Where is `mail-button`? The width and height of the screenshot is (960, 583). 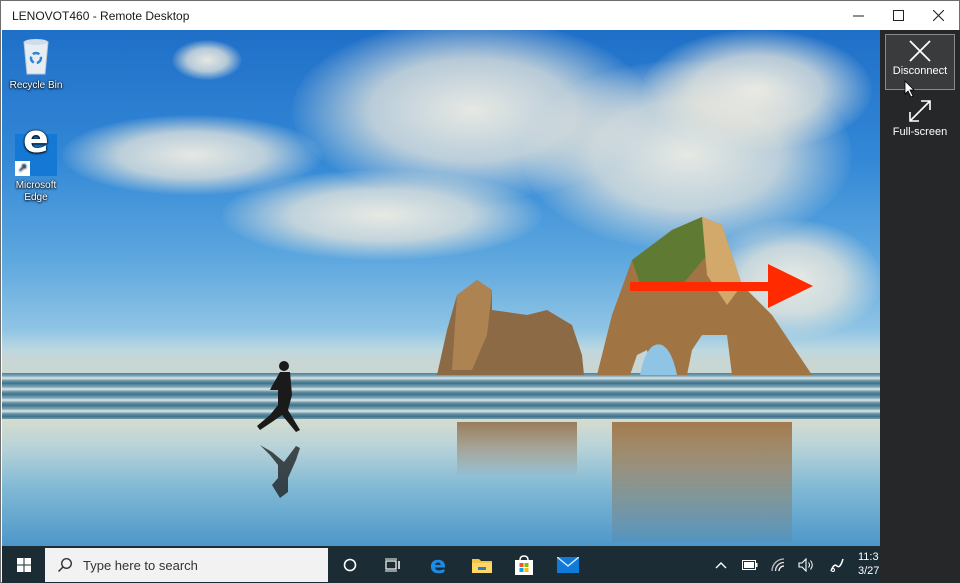 mail-button is located at coordinates (568, 564).